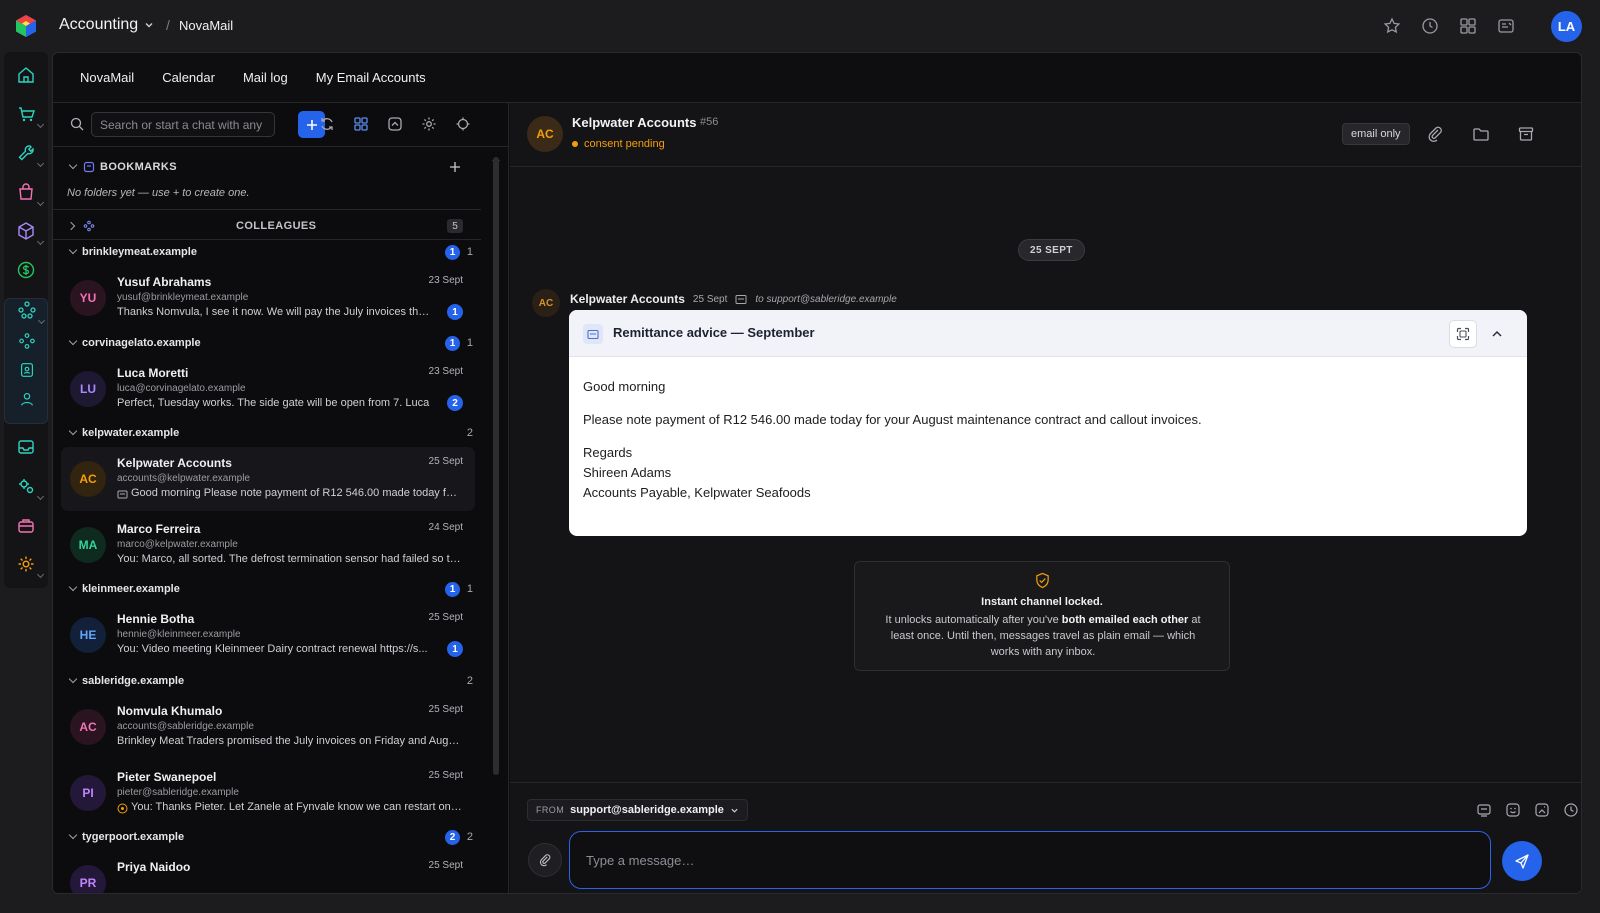 The height and width of the screenshot is (913, 1600). Describe the element at coordinates (158, 193) in the screenshot. I see `bookmarks-empty-text: No folders yet — use + to create one.` at that location.